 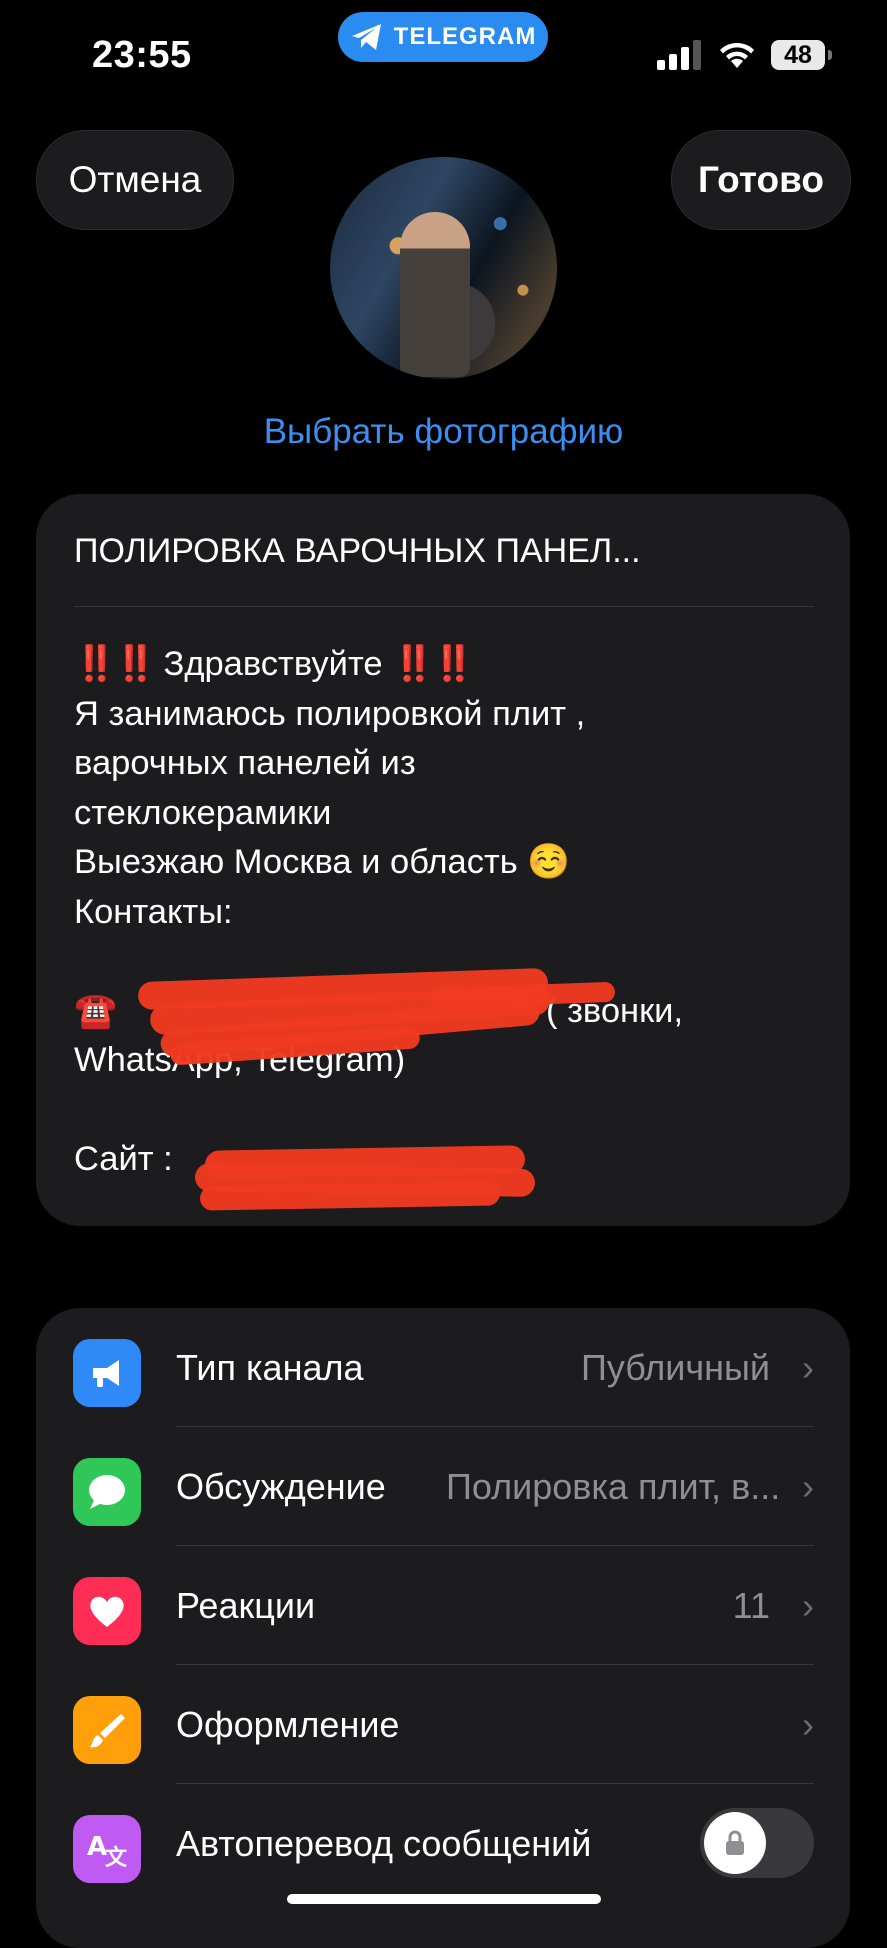 I want to click on brush-icon, so click(x=107, y=1730).